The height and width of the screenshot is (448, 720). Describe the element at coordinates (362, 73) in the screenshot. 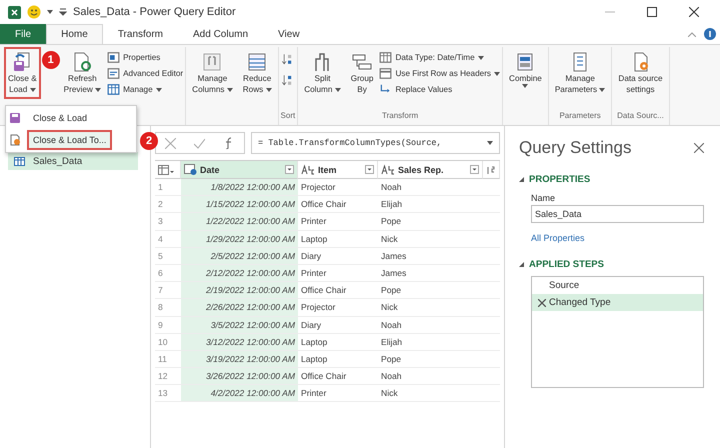

I see `ribbon-button: Group By` at that location.